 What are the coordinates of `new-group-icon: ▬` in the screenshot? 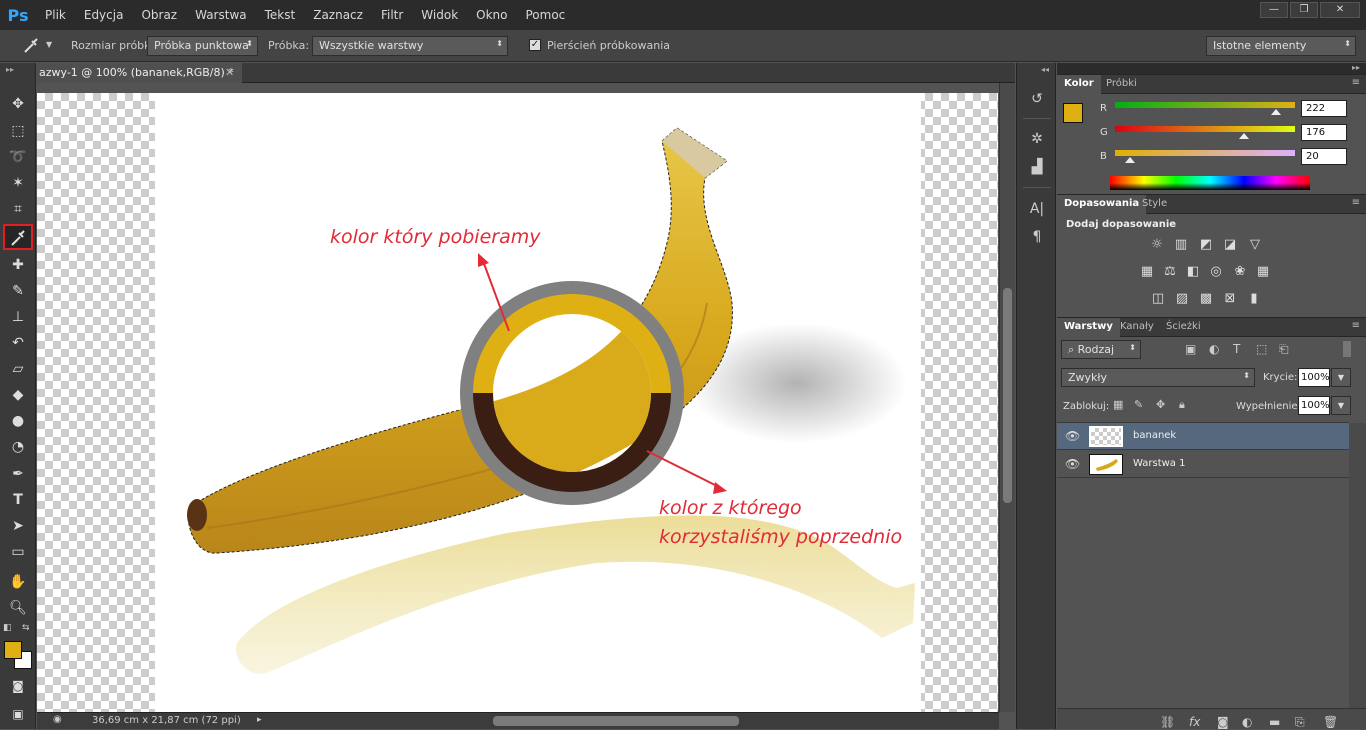 It's located at (1274, 722).